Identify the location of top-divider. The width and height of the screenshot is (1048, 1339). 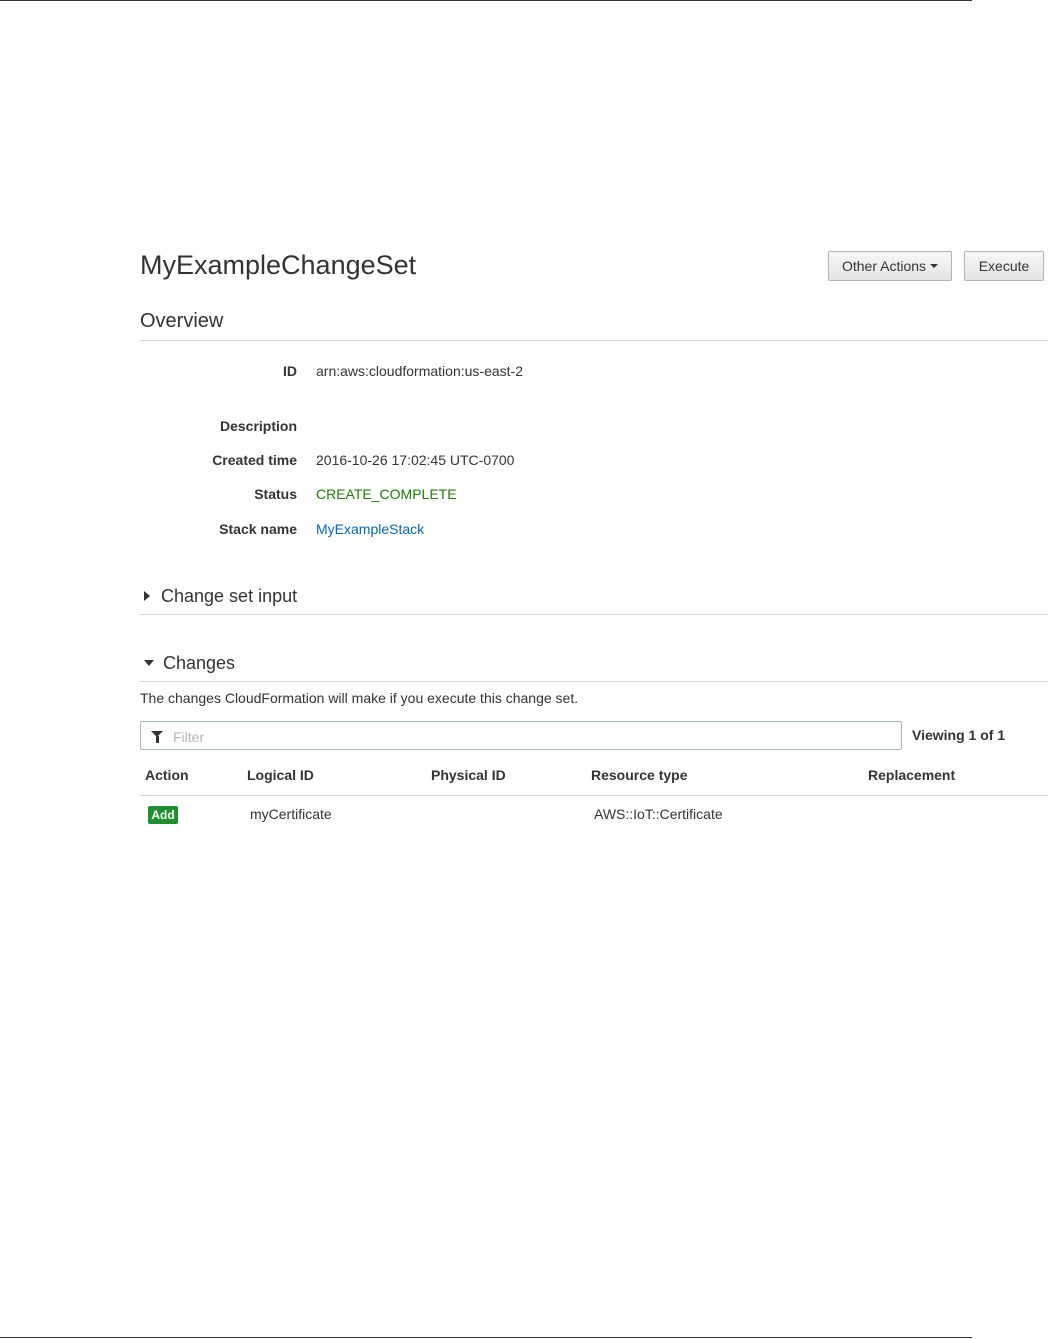
(486, 0).